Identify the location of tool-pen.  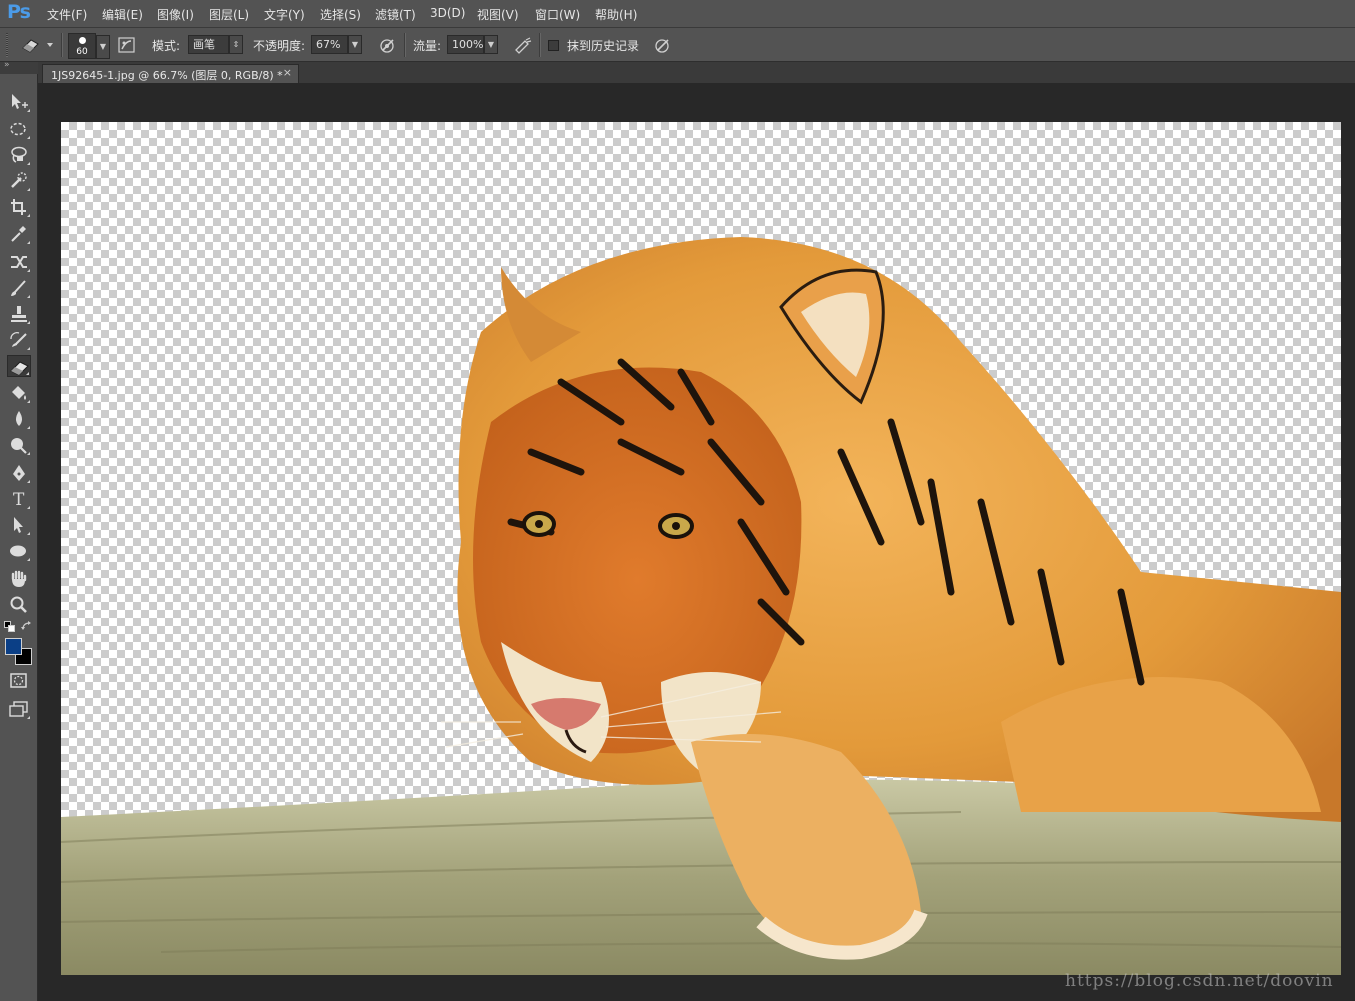
(19, 473).